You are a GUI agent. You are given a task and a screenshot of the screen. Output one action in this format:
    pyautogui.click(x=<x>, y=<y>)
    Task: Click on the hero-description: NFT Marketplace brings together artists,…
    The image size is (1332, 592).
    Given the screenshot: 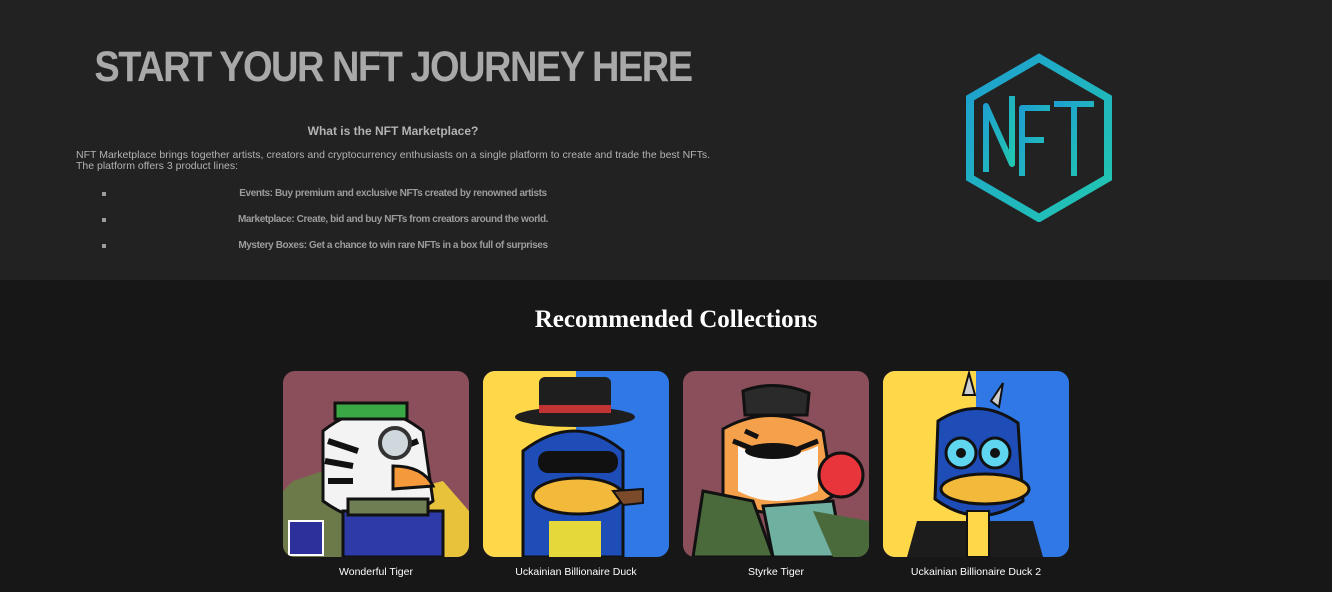 What is the action you would take?
    pyautogui.click(x=393, y=160)
    